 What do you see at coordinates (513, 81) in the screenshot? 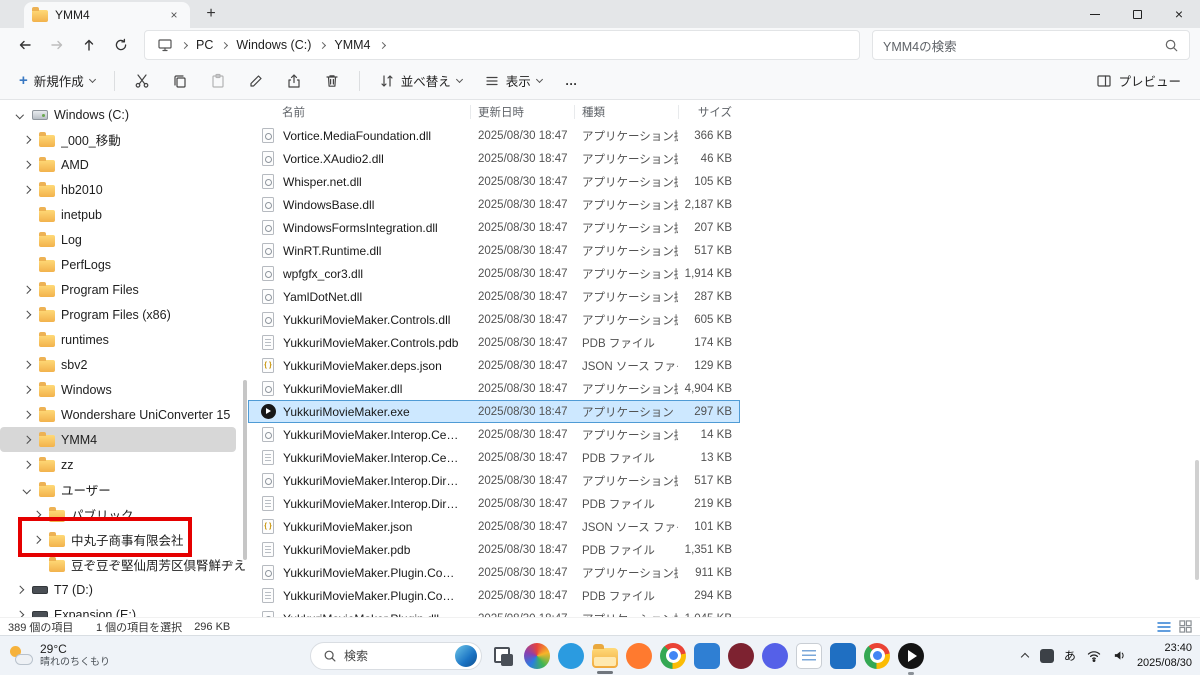
I see `view-button: 表示` at bounding box center [513, 81].